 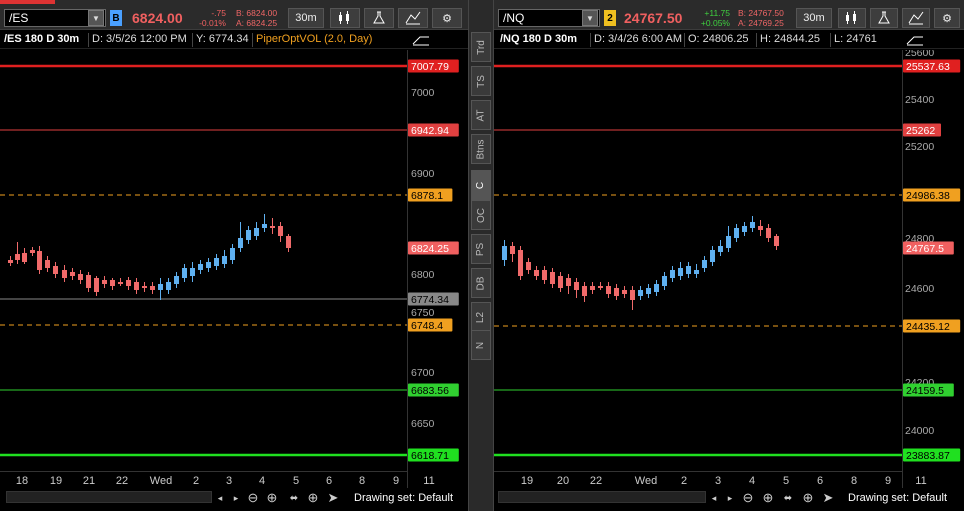 What do you see at coordinates (820, 481) in the screenshot?
I see `time-axis-label: 6` at bounding box center [820, 481].